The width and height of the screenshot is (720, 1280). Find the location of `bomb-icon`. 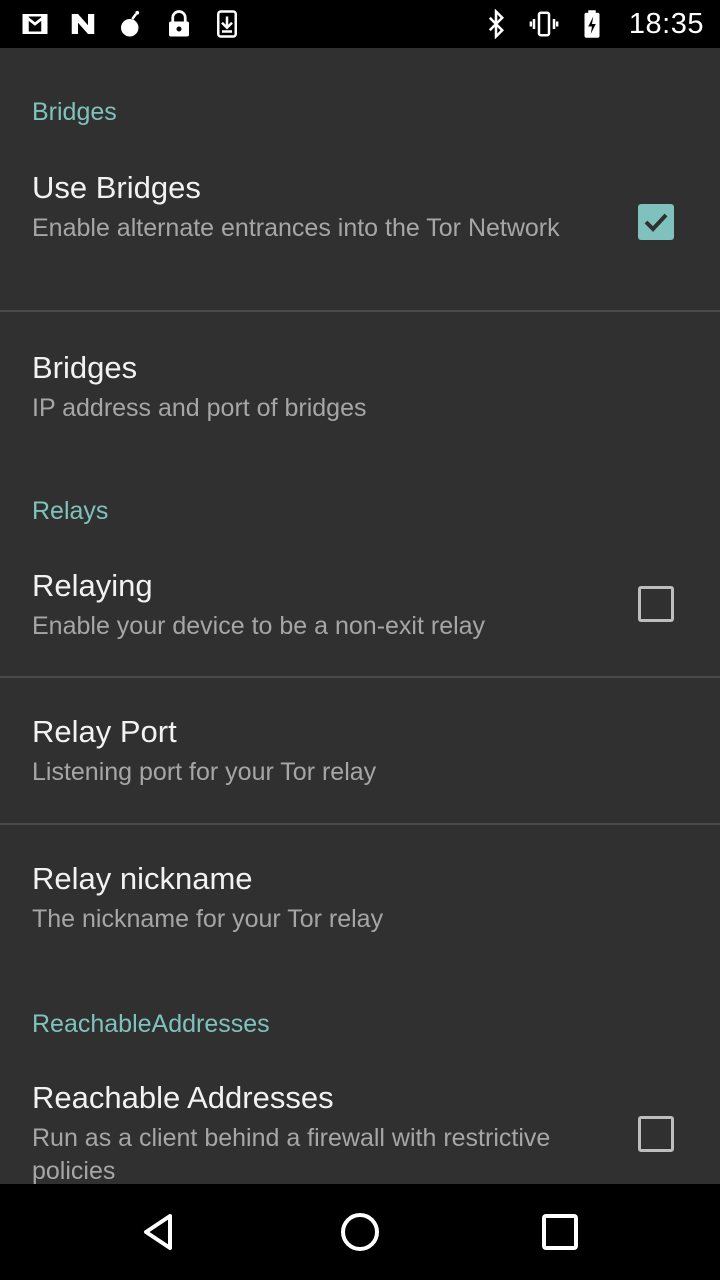

bomb-icon is located at coordinates (131, 24).